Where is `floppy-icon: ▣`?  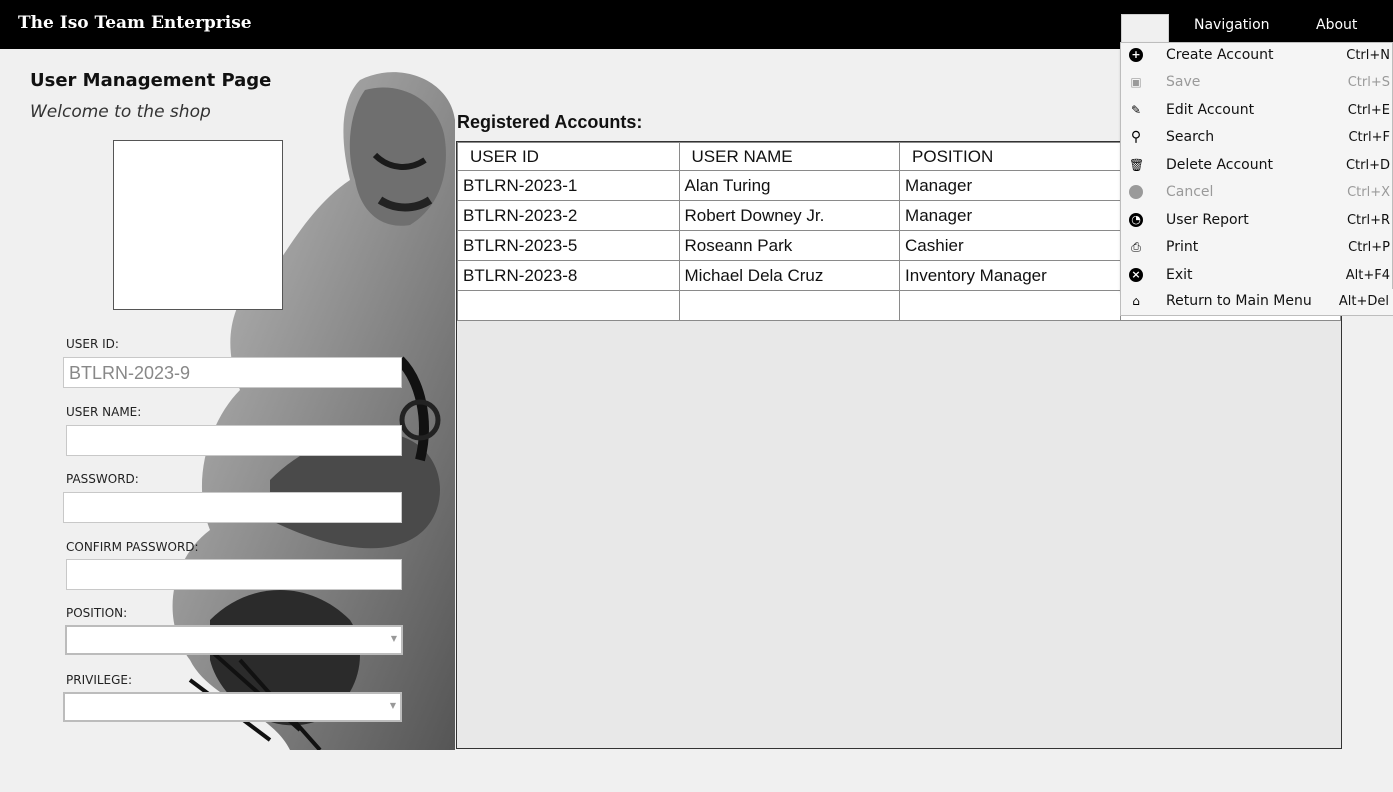
floppy-icon: ▣ is located at coordinates (1136, 82).